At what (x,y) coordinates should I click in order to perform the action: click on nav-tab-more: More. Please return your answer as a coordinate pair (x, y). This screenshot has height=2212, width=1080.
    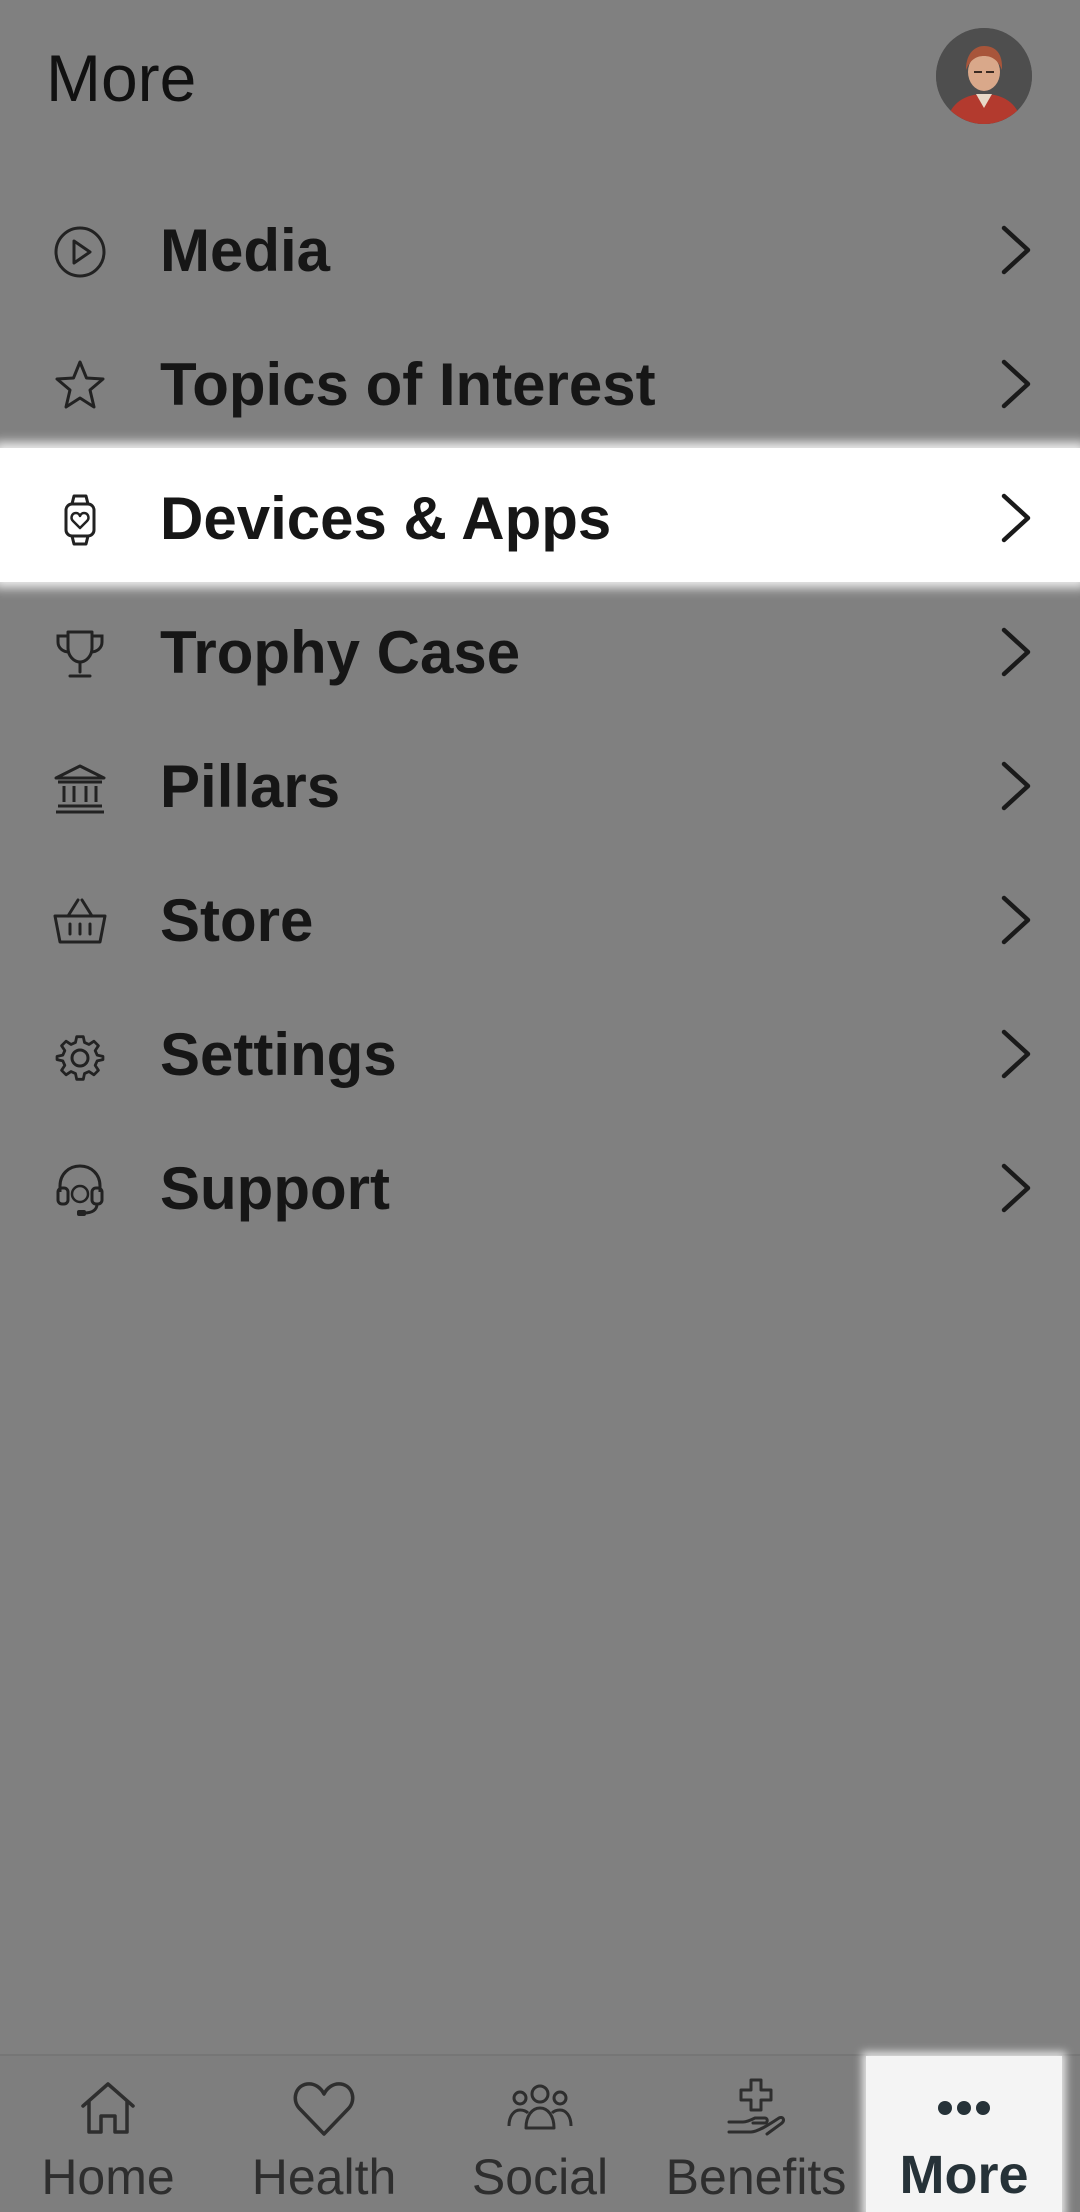
    Looking at the image, I should click on (964, 2134).